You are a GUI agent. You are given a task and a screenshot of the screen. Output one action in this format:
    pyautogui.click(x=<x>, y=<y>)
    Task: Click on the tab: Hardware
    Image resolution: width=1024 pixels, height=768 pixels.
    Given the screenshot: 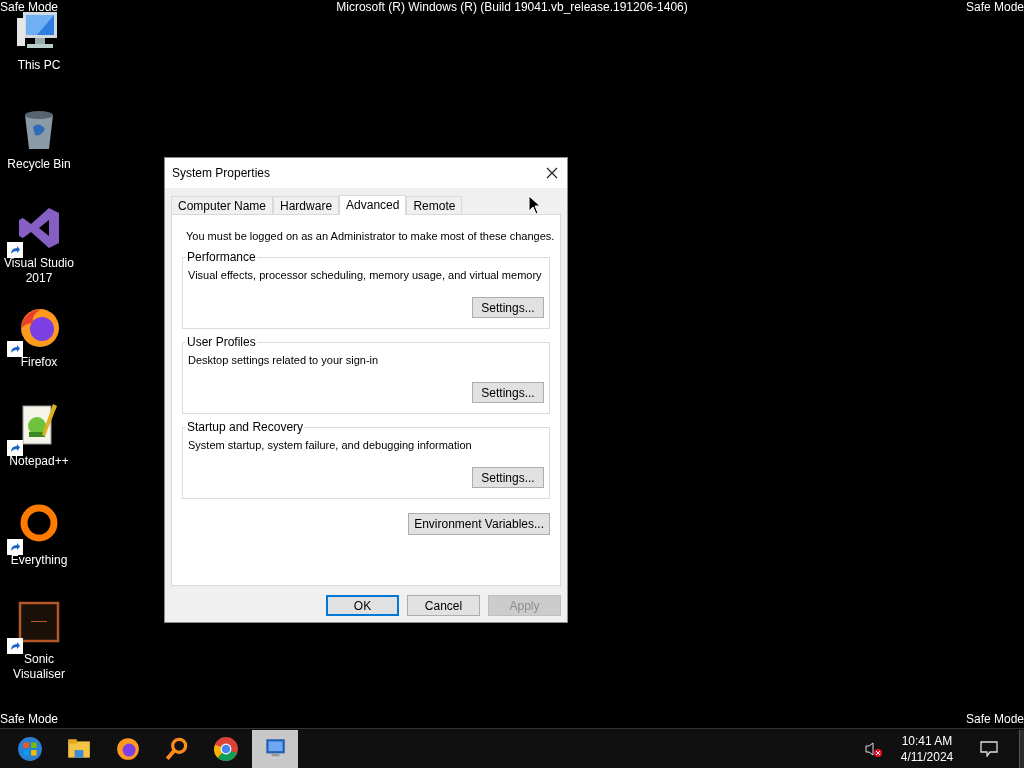 What is the action you would take?
    pyautogui.click(x=306, y=205)
    